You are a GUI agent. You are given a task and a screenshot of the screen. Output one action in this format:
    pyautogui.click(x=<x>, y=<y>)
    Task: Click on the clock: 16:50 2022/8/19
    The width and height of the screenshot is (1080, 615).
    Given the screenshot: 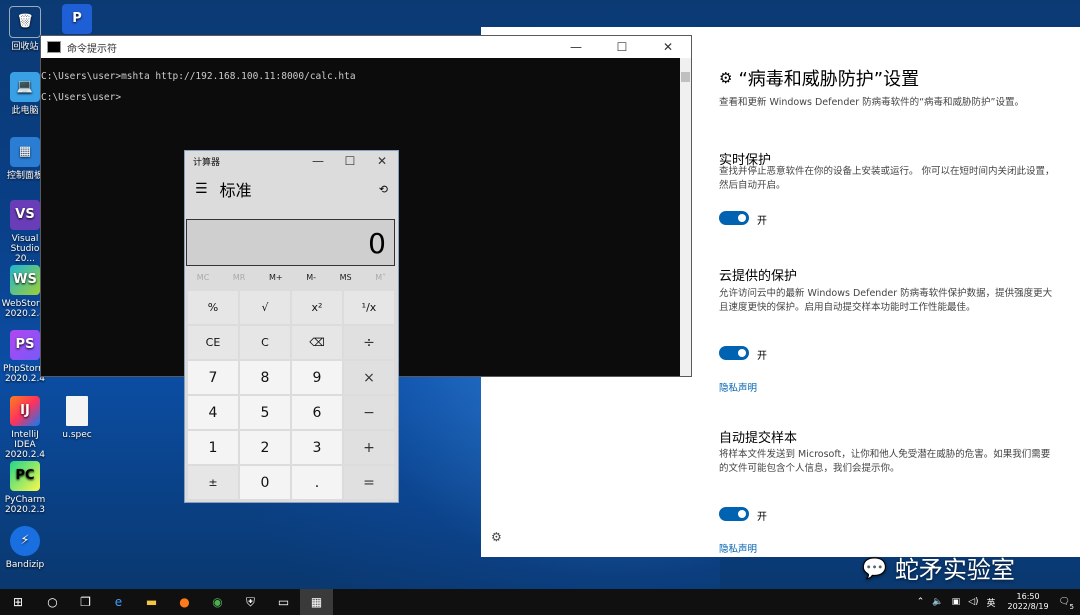 What is the action you would take?
    pyautogui.click(x=1028, y=602)
    